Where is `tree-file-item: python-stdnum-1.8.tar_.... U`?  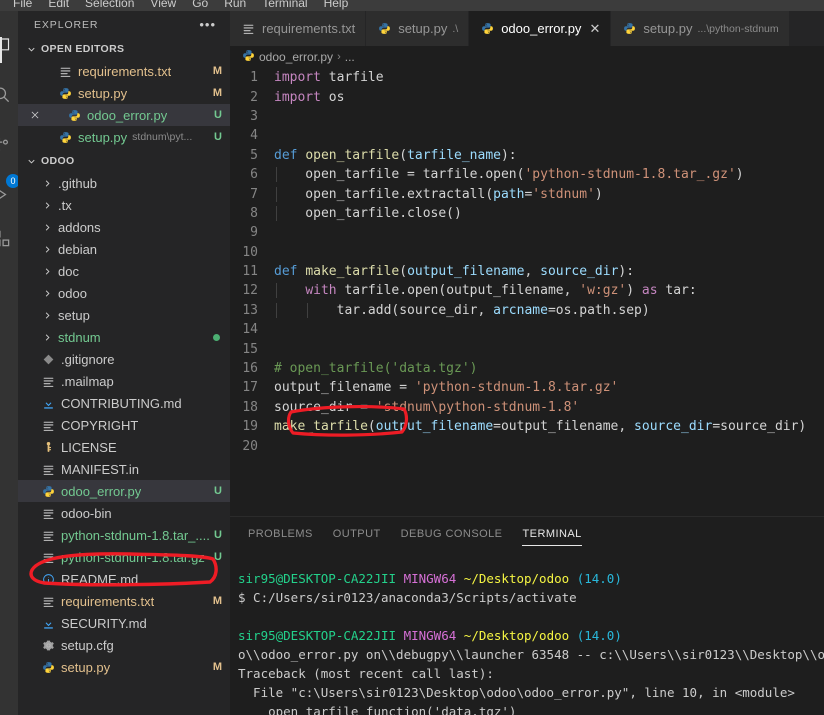 tree-file-item: python-stdnum-1.8.tar_.... U is located at coordinates (124, 535).